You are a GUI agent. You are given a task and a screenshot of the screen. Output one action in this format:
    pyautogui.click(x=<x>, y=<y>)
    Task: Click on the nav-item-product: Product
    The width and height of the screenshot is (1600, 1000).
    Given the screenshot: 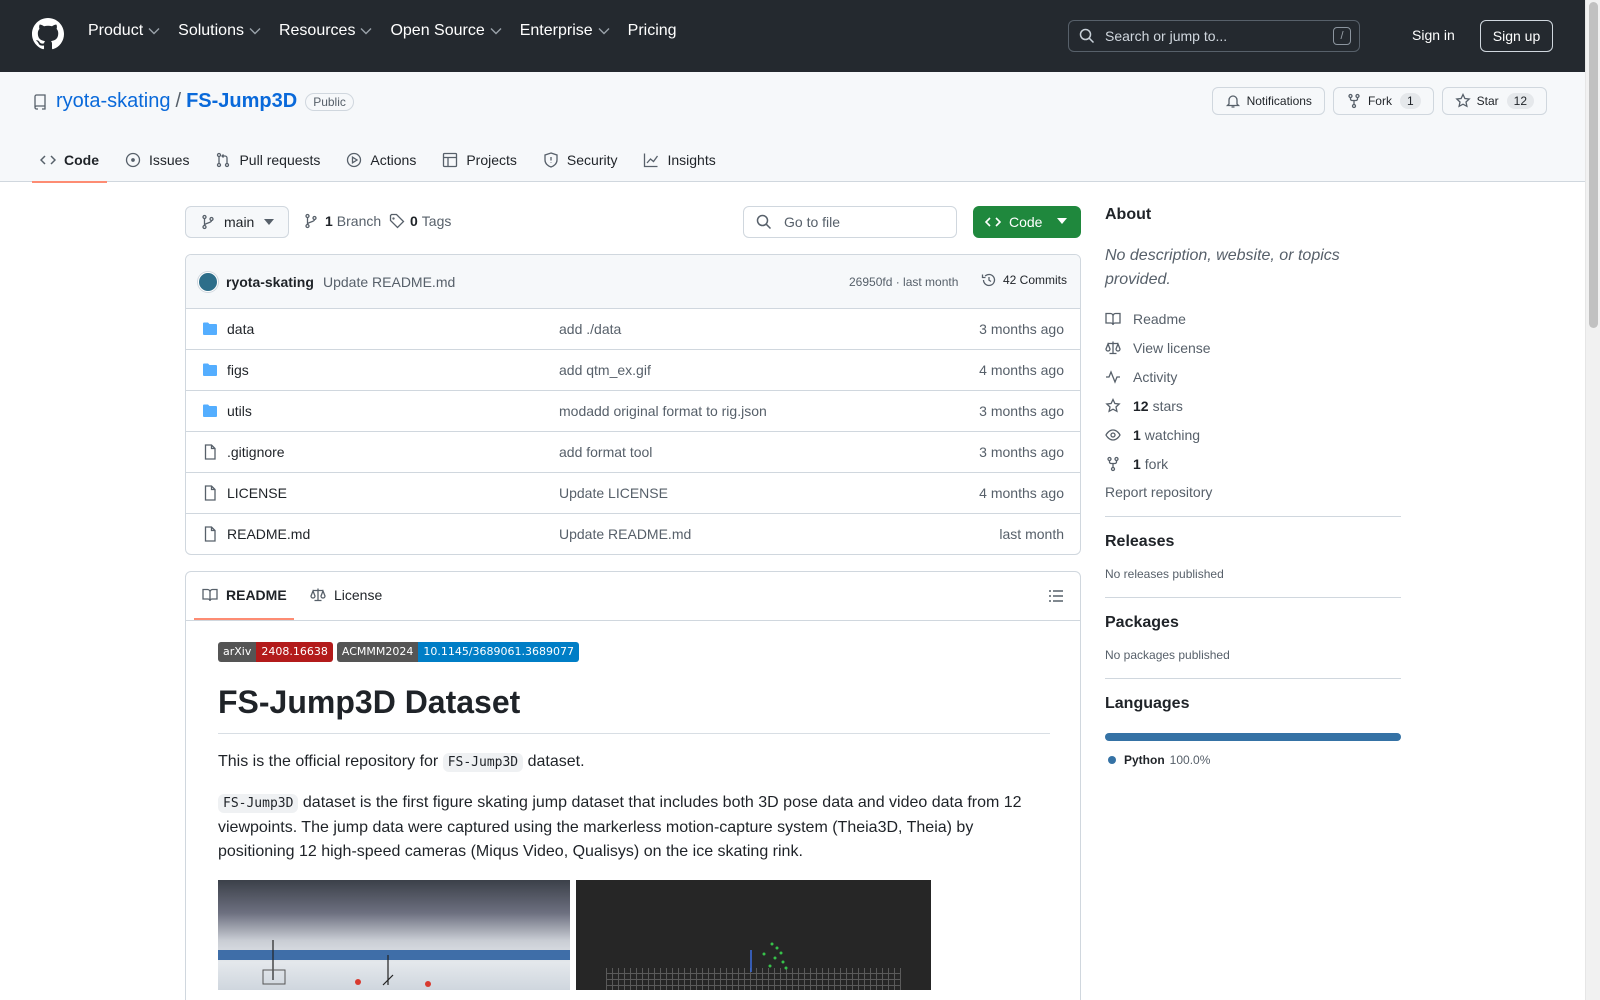 What is the action you would take?
    pyautogui.click(x=124, y=31)
    